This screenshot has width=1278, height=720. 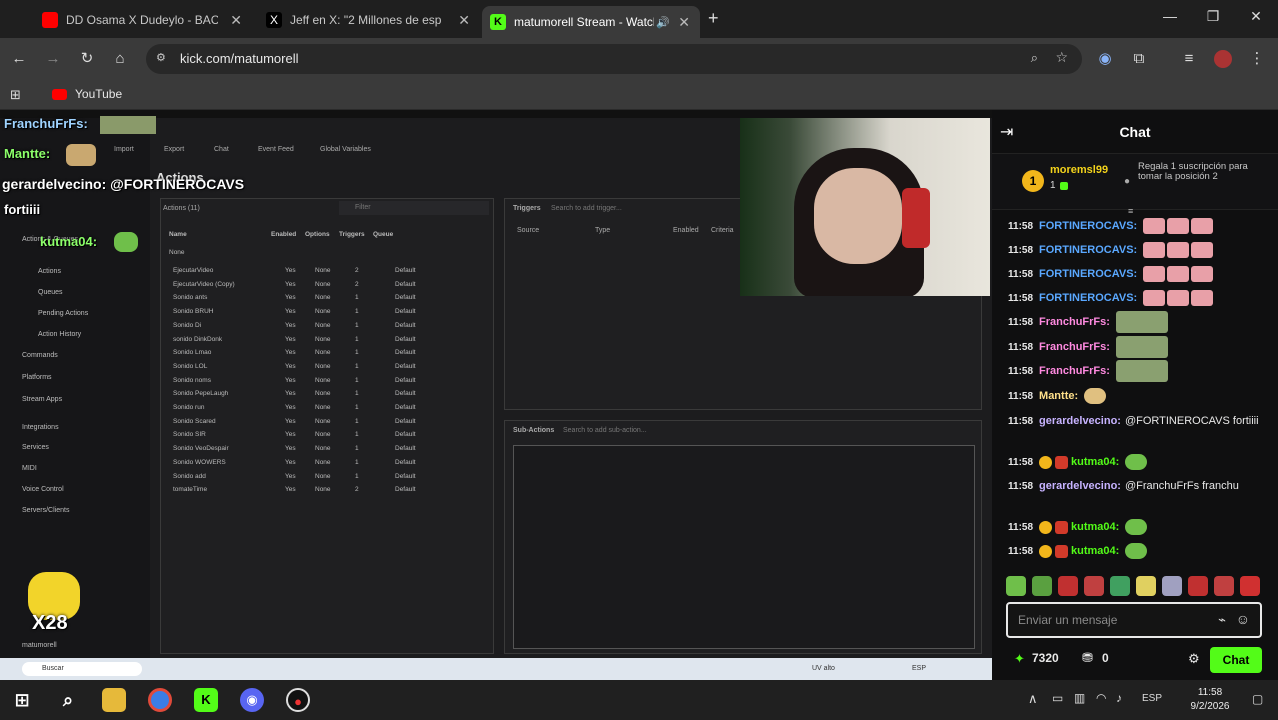 What do you see at coordinates (405, 366) in the screenshot?
I see `action-row-cell: Default` at bounding box center [405, 366].